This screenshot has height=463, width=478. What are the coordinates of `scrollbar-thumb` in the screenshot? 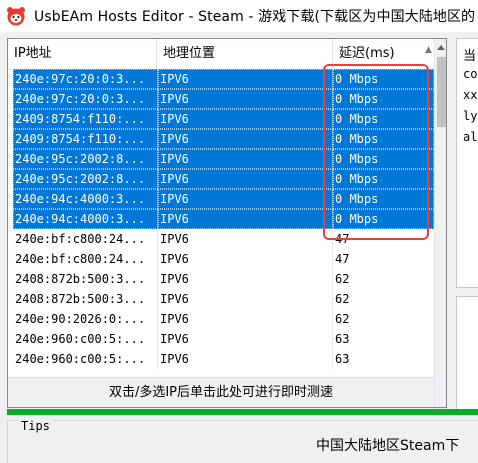 It's located at (441, 92).